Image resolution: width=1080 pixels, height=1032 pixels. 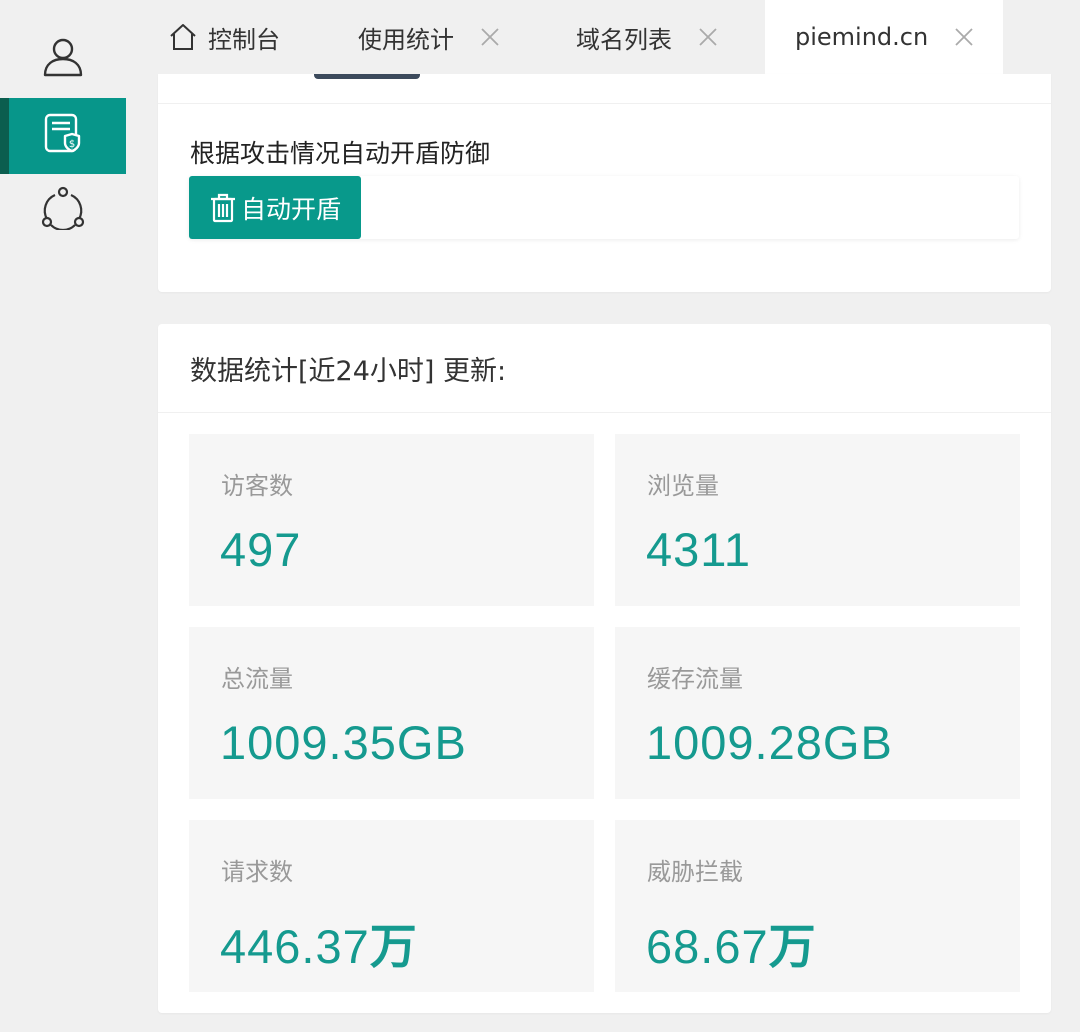 I want to click on scrolled-button-edge, so click(x=367, y=76).